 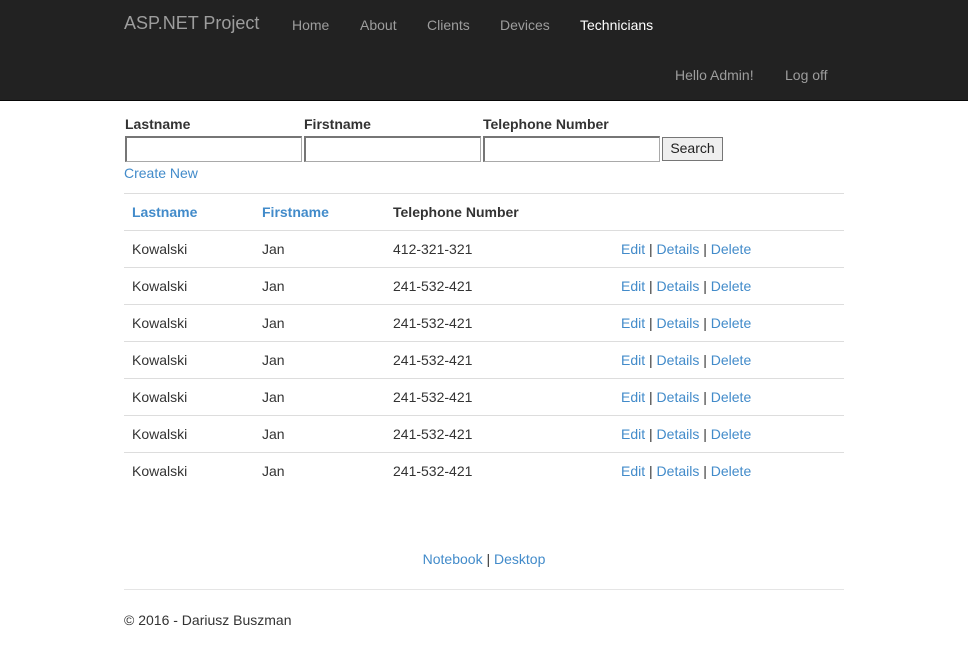 I want to click on lastname-label: Lastname, so click(x=158, y=124).